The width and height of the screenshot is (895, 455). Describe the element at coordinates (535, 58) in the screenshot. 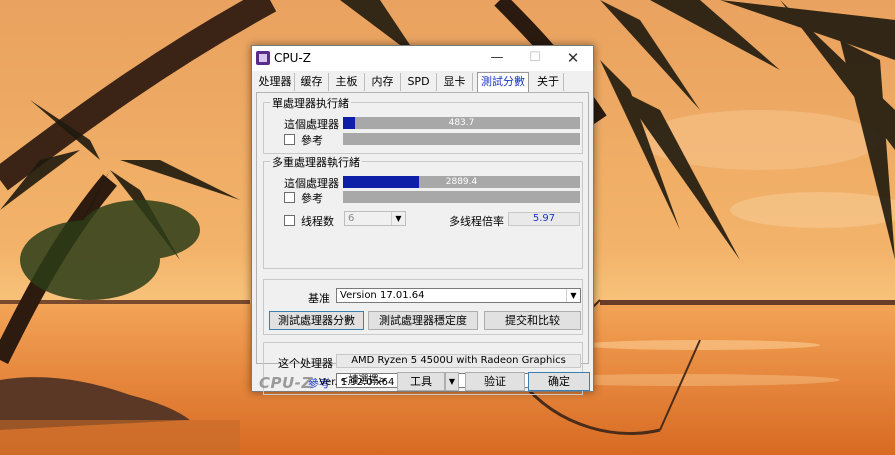

I see `maximize-button: ☐` at that location.